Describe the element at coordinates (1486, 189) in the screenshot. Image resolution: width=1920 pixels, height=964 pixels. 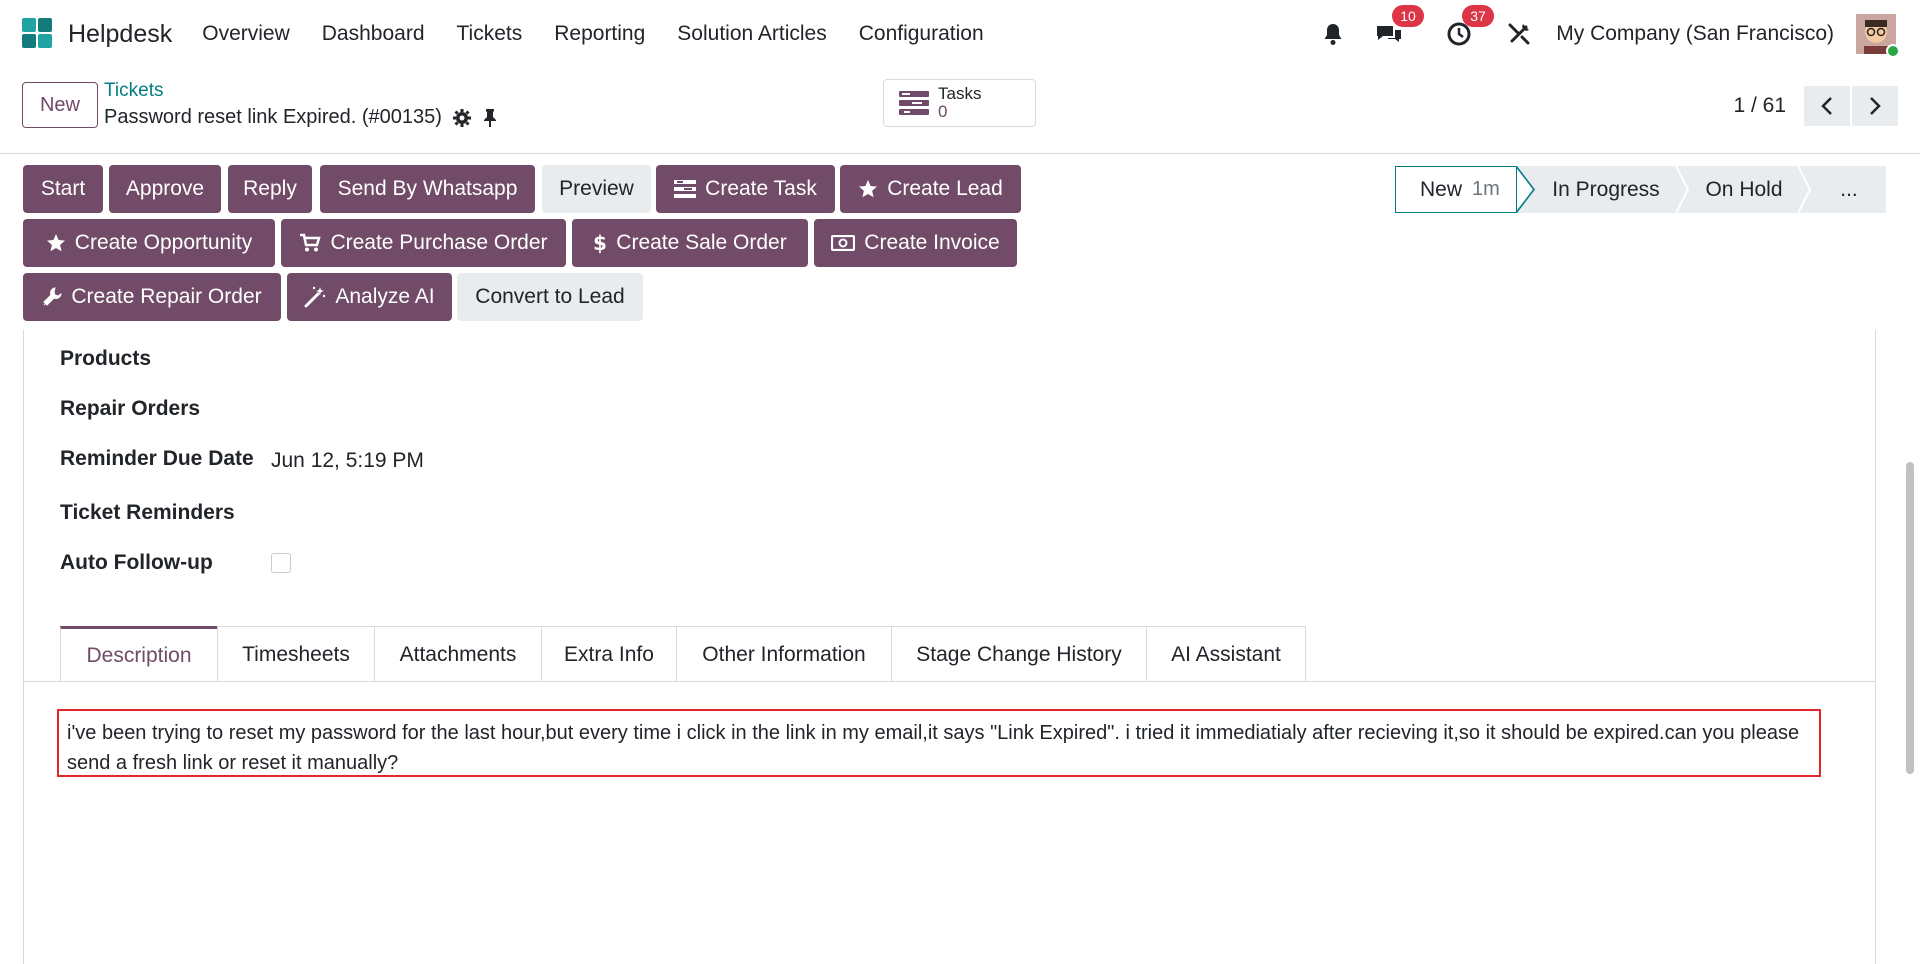
I see `stage-duration: 1m` at that location.